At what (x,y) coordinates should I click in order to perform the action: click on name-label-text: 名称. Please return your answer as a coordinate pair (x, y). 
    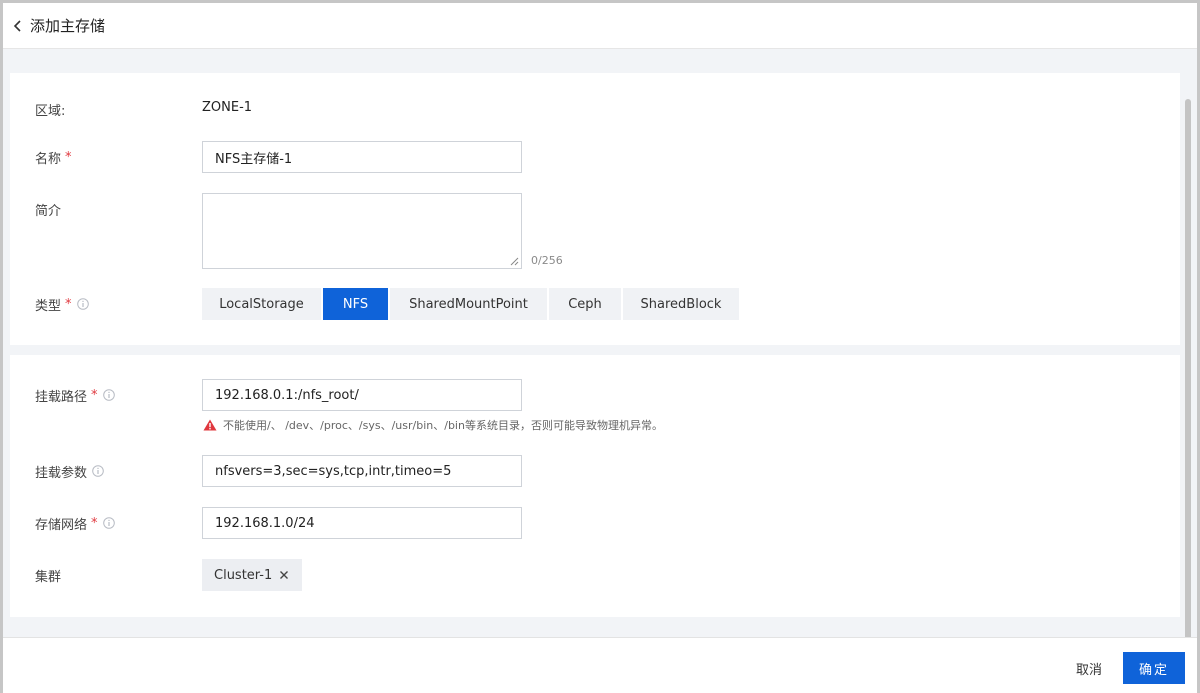
    Looking at the image, I should click on (48, 159).